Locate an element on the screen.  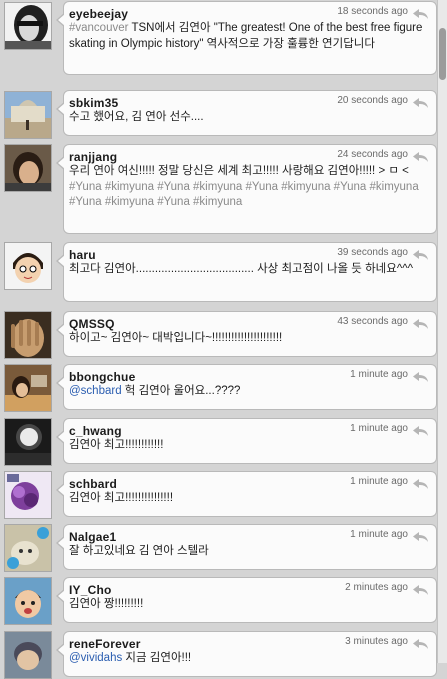
scrollbar is located at coordinates (442, 331).